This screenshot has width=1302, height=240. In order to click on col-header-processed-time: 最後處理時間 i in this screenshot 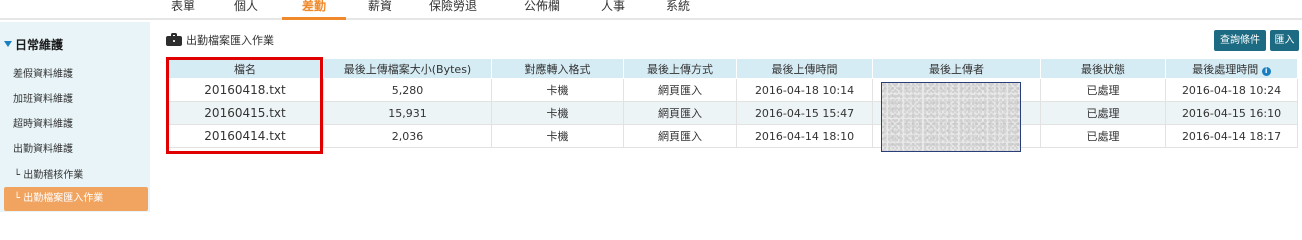, I will do `click(1231, 68)`.